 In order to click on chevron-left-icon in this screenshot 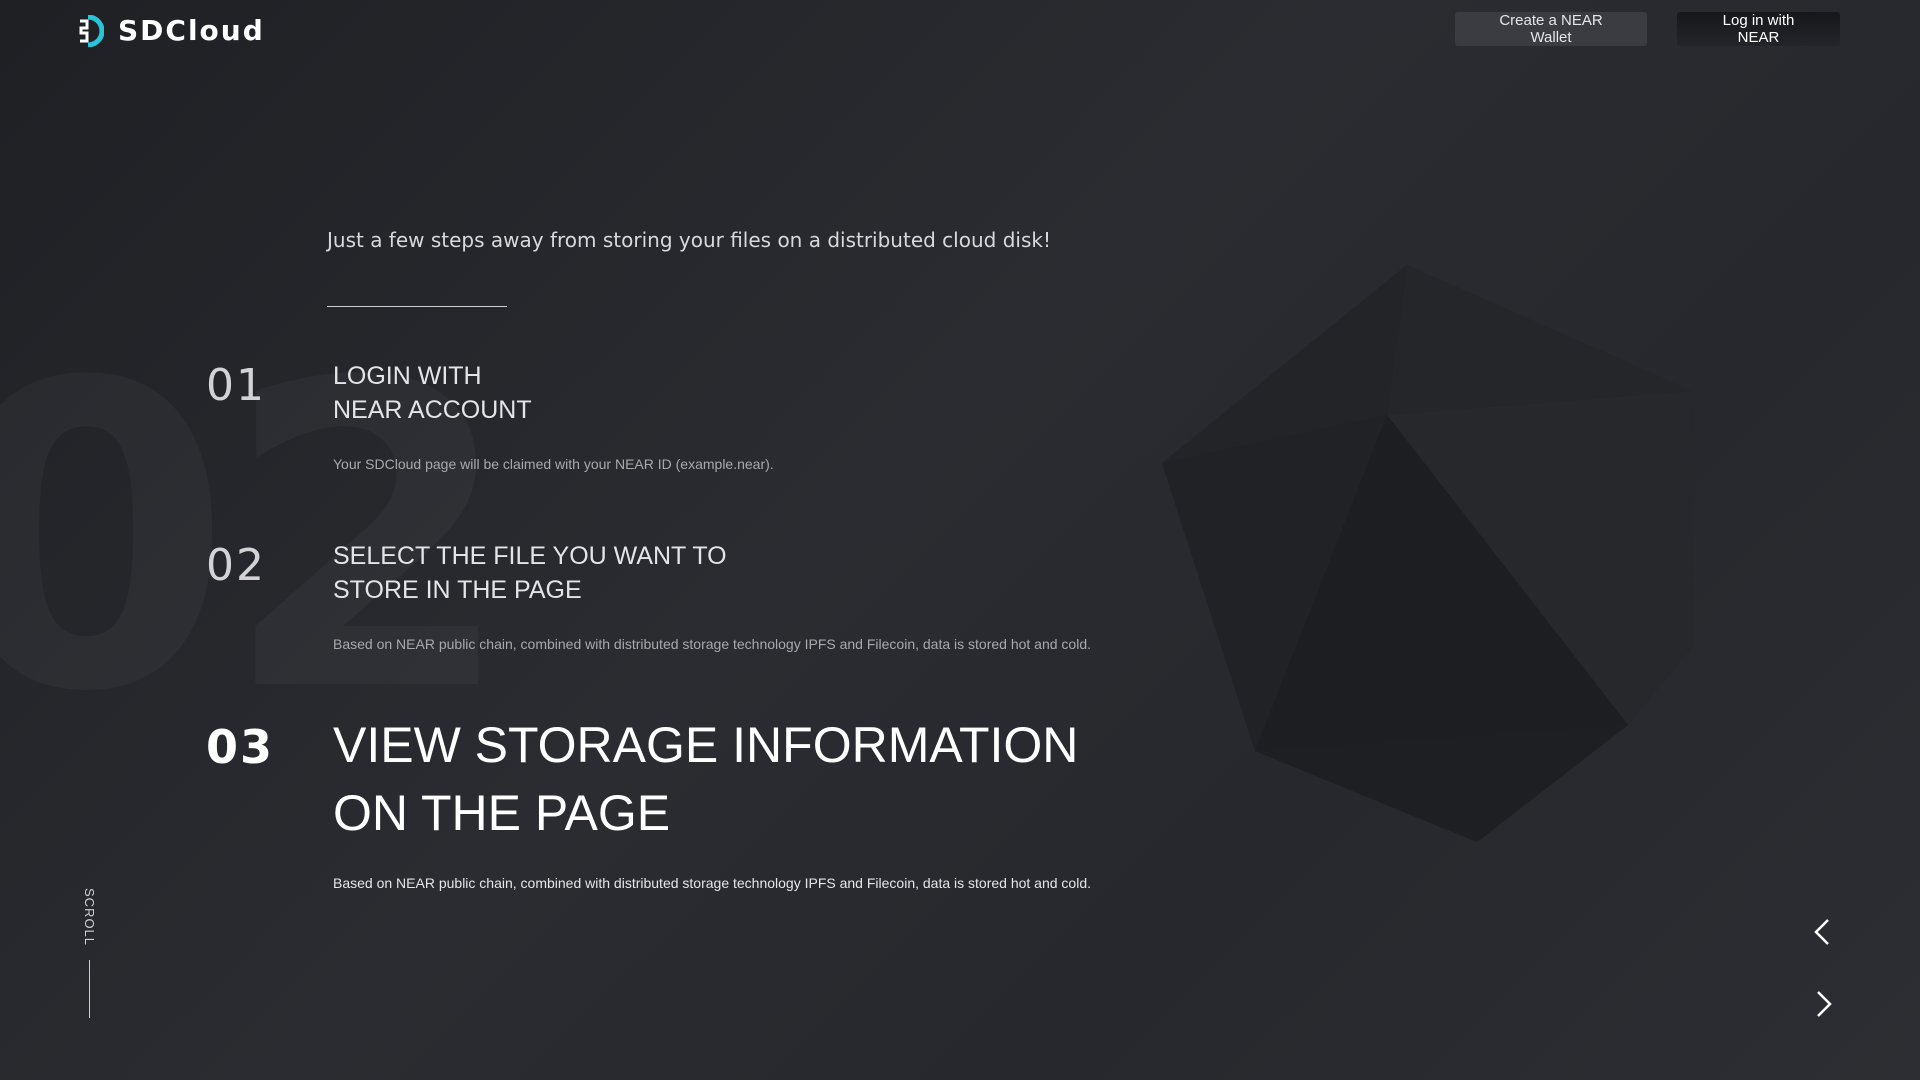, I will do `click(1821, 932)`.